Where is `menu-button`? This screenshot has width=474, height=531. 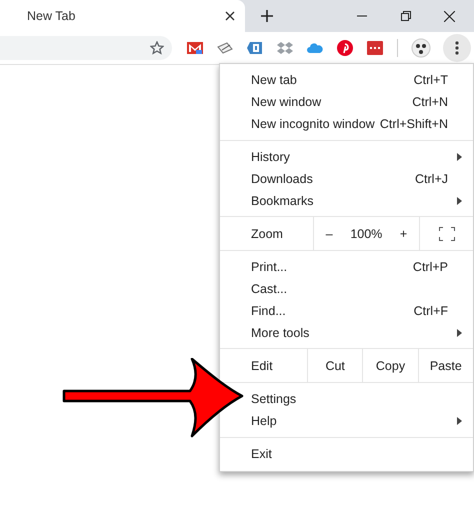
menu-button is located at coordinates (457, 48).